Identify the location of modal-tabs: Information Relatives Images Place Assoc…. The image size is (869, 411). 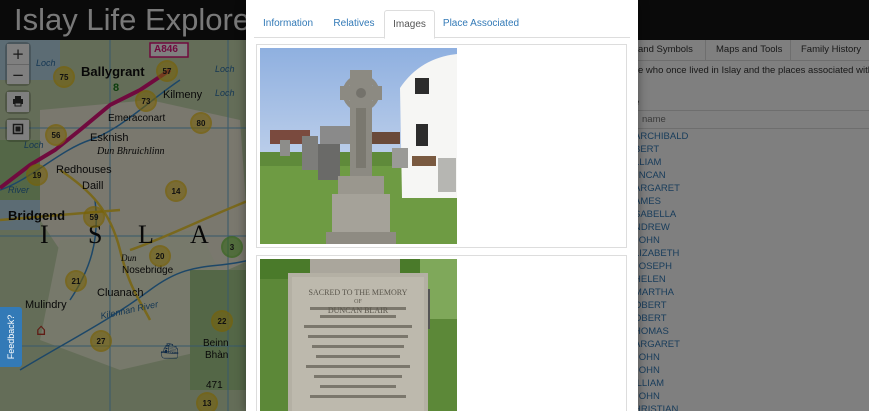
(442, 24).